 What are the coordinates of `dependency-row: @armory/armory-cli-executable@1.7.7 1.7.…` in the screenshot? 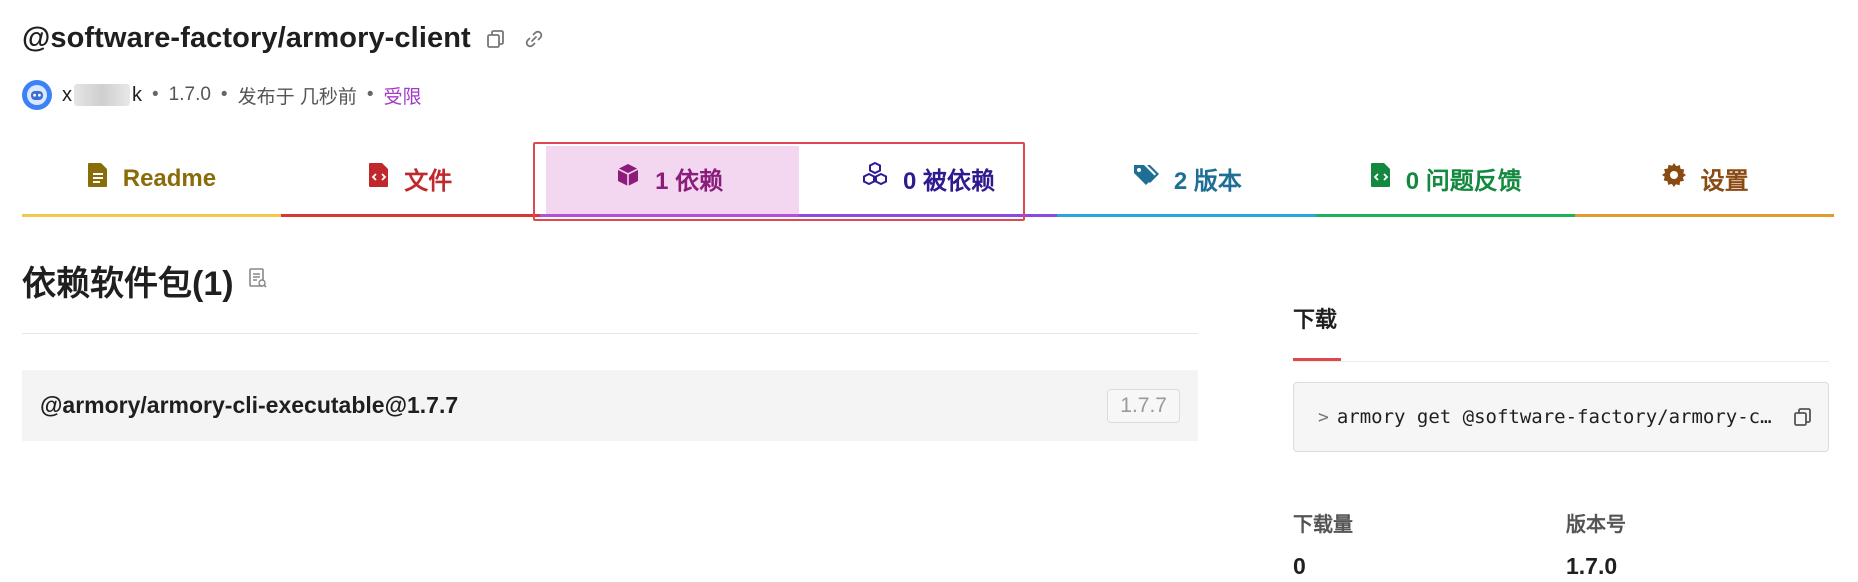 It's located at (610, 405).